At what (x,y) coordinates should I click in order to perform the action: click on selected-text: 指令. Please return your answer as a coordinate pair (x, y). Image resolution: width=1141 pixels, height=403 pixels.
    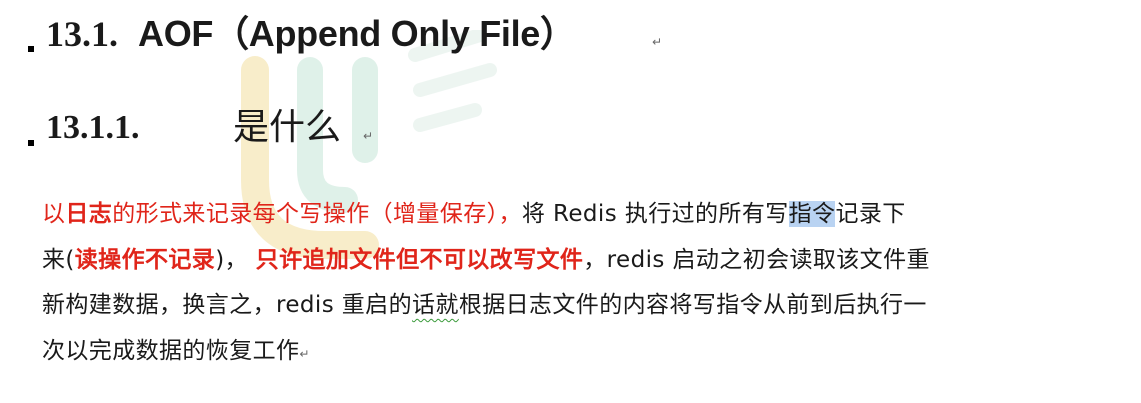
    Looking at the image, I should click on (812, 214).